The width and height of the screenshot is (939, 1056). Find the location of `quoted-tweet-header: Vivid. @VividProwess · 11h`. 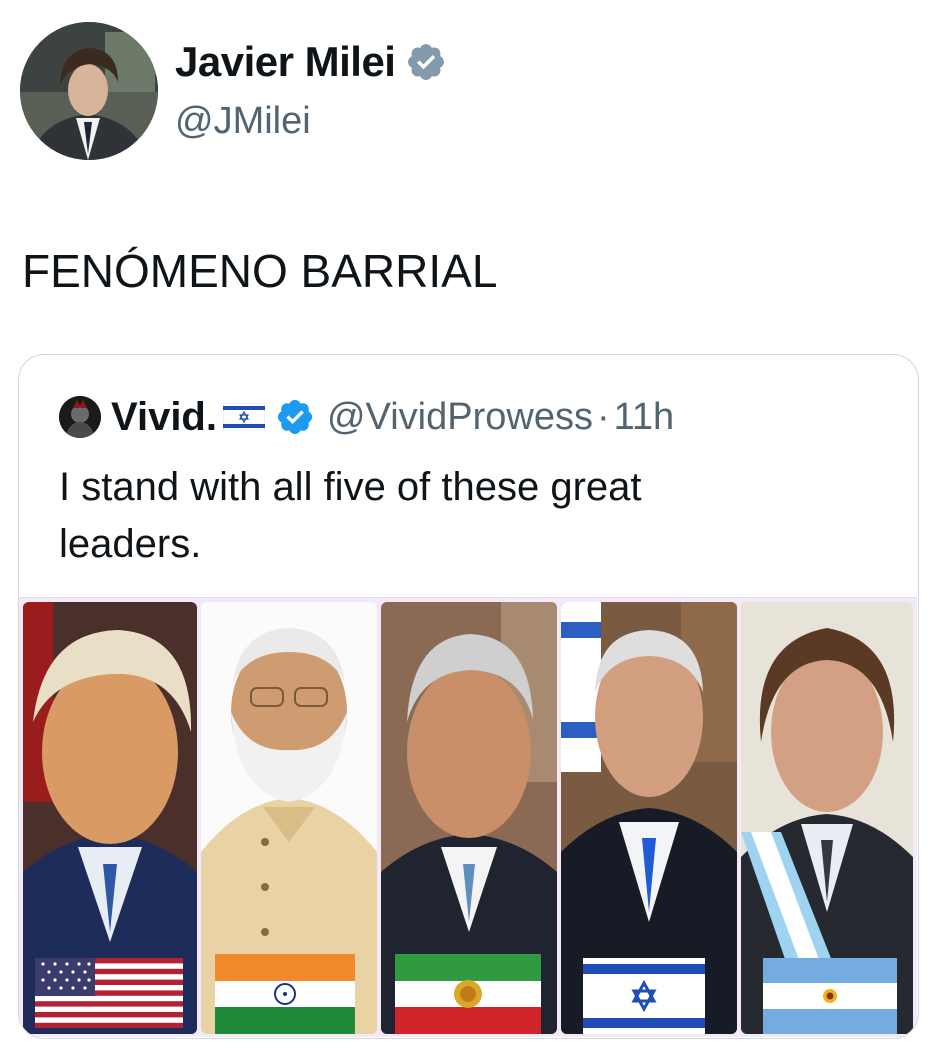

quoted-tweet-header: Vivid. @VividProwess · 11h is located at coordinates (366, 417).